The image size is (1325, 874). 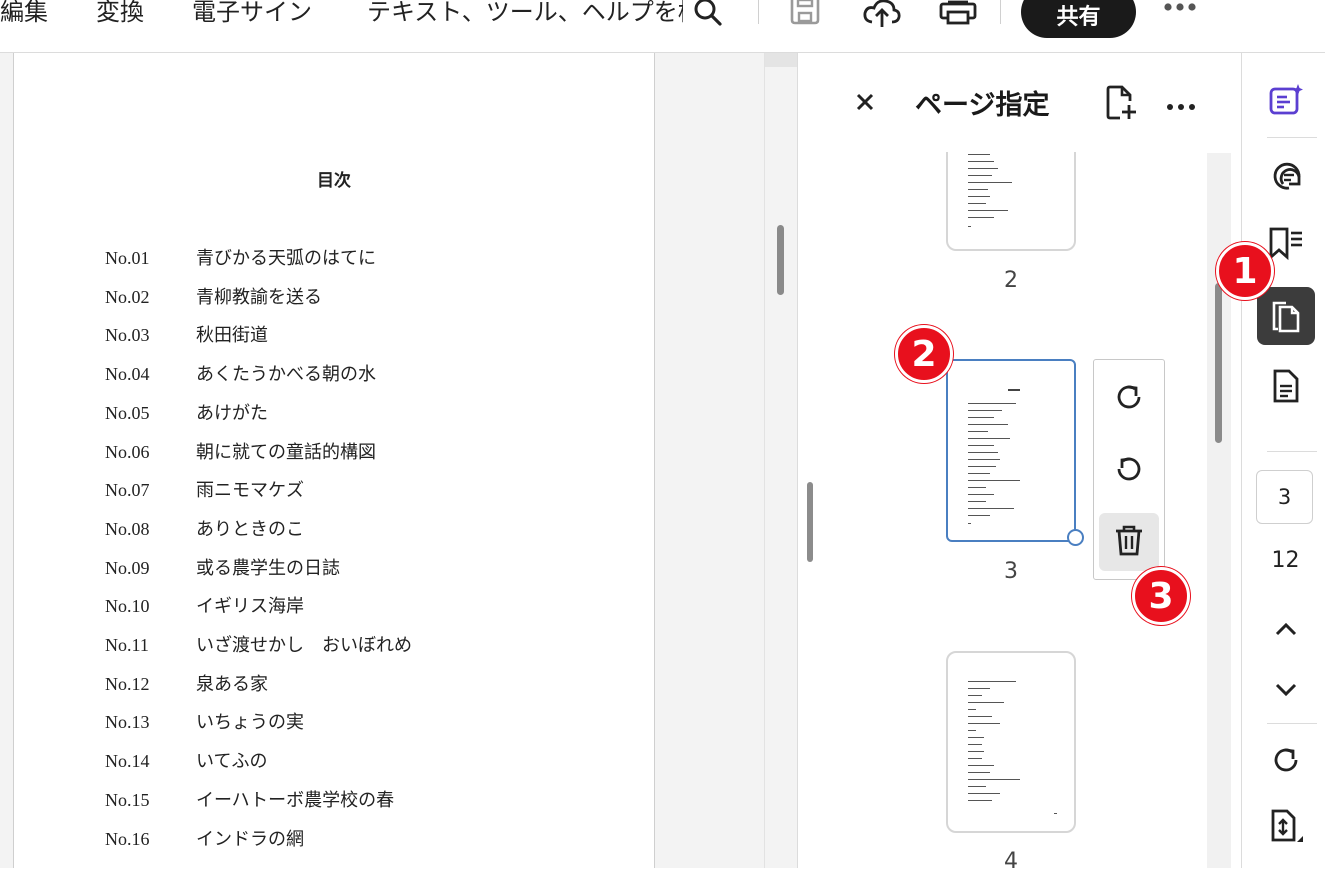 I want to click on toc-row: No.10 イギリス海岸, so click(x=204, y=604).